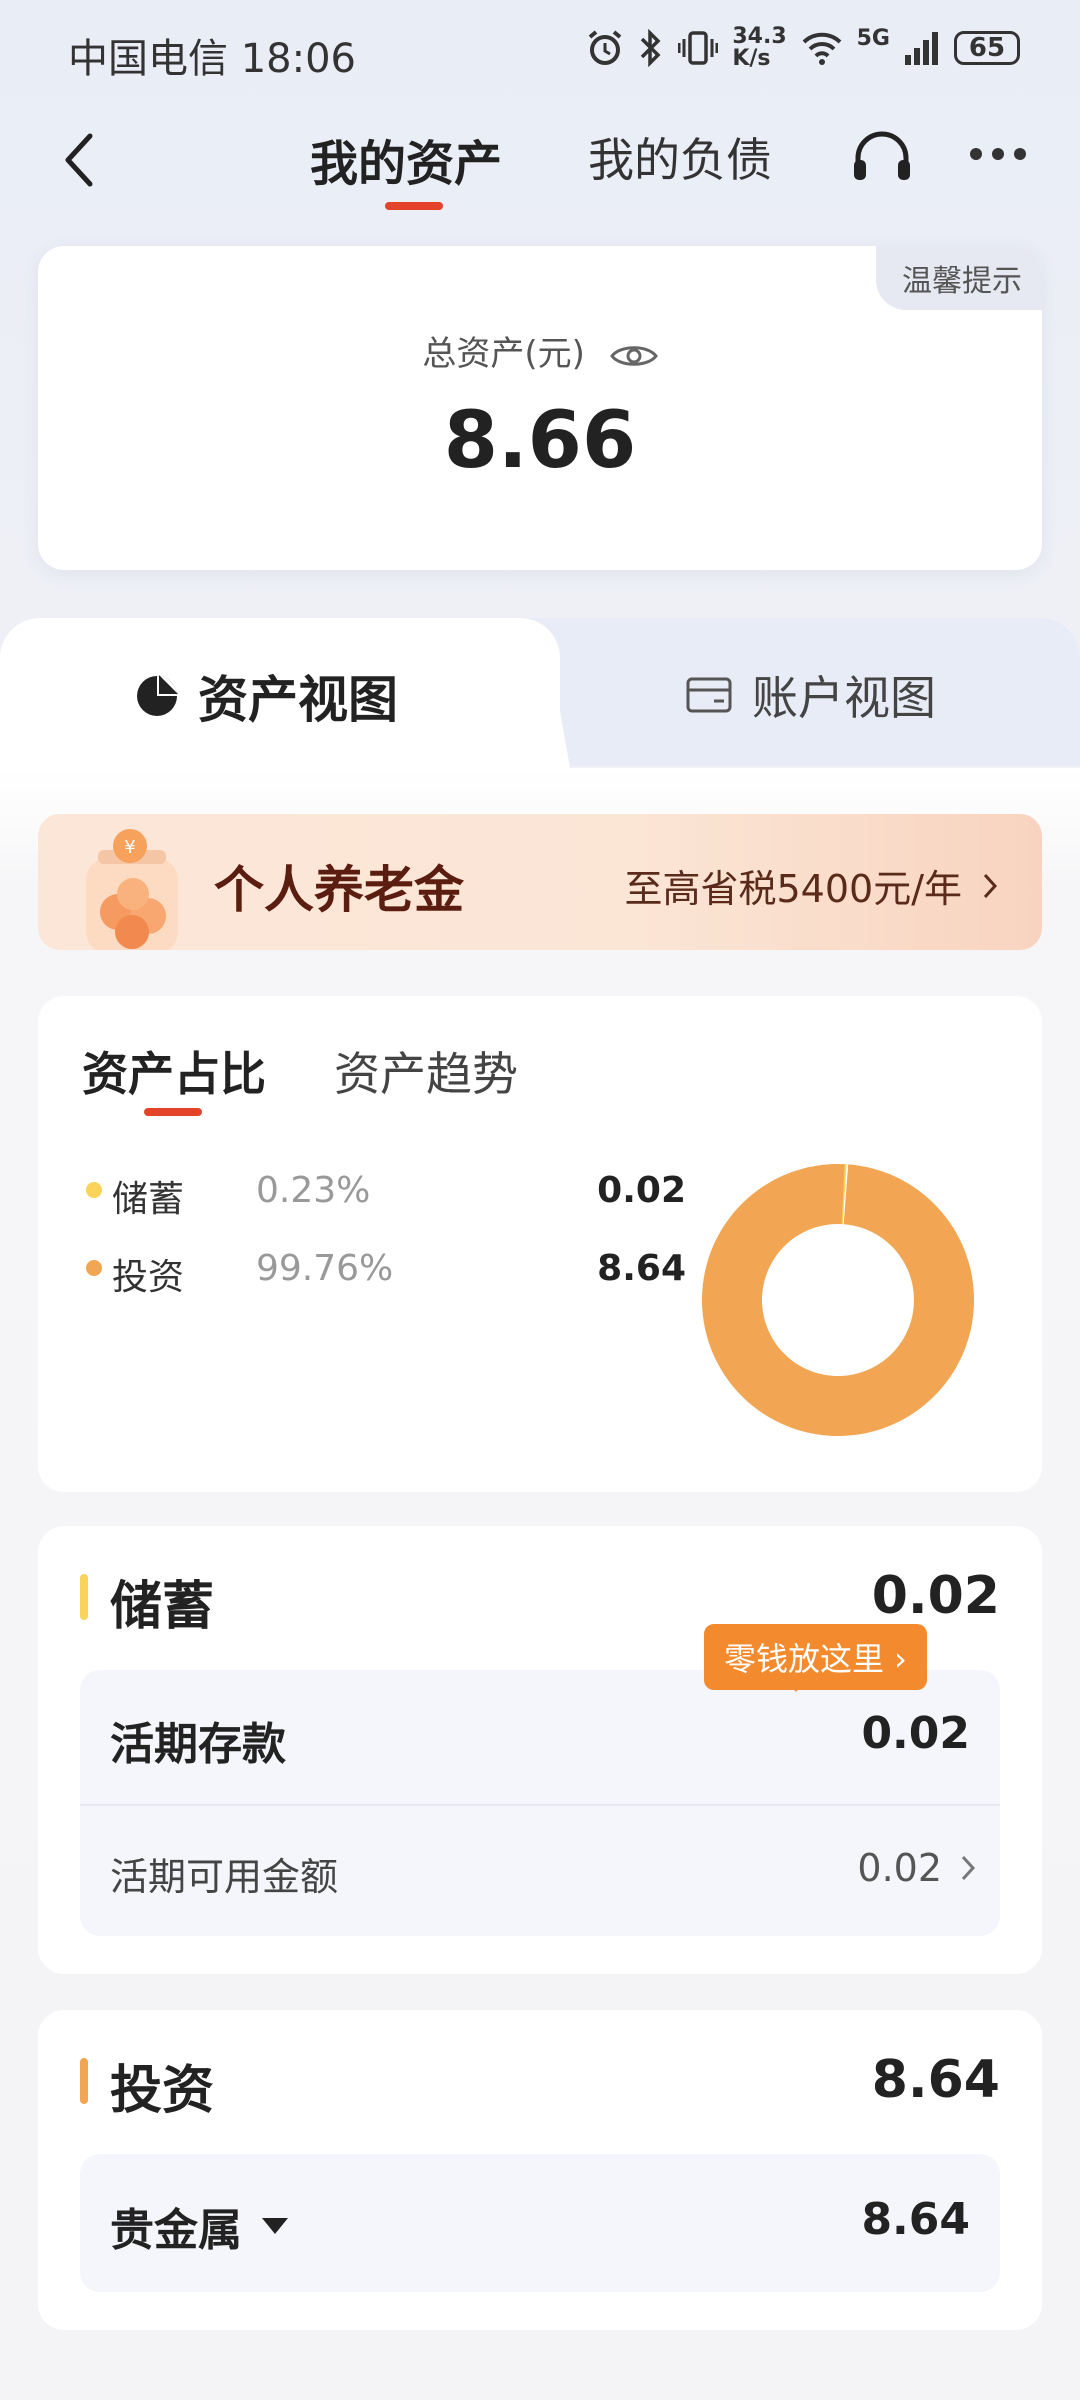  Describe the element at coordinates (935, 1596) in the screenshot. I see `savings-total: 0.02` at that location.